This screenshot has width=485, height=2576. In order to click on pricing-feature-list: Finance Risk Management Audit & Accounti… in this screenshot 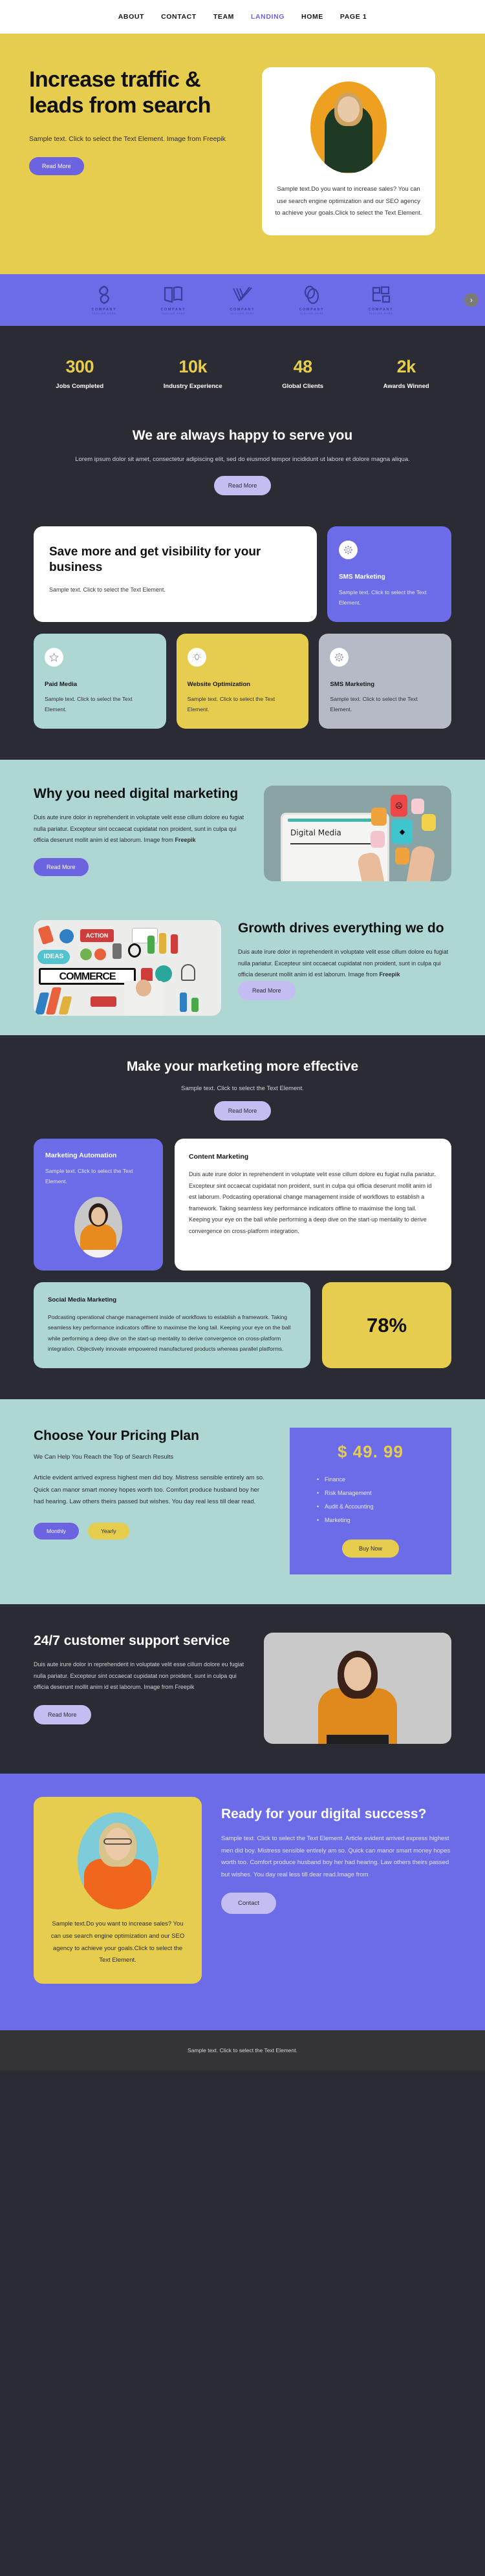, I will do `click(370, 1499)`.